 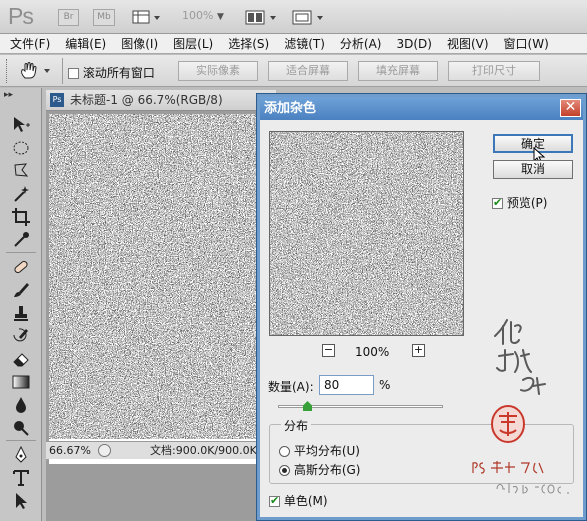 I want to click on view-extras-menu, so click(x=147, y=19).